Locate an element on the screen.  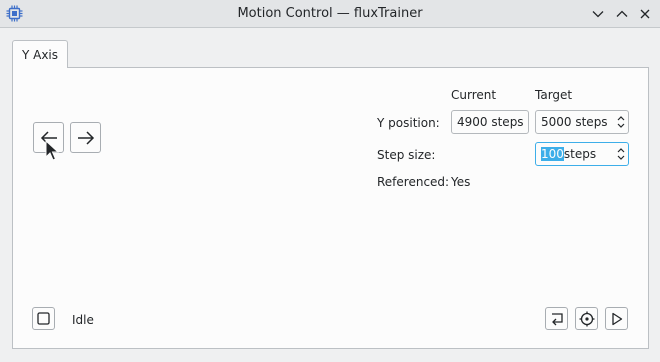
window-title: Motion Control — fluxTrainer is located at coordinates (330, 13).